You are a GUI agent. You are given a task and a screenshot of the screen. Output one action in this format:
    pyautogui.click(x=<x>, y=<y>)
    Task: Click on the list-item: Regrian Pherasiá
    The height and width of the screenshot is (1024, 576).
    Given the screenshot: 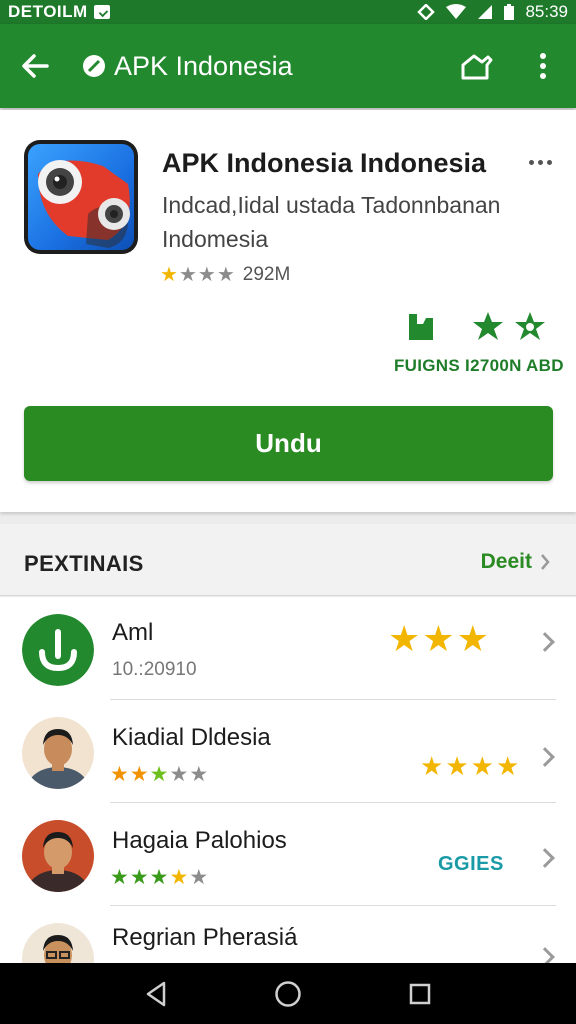 What is the action you would take?
    pyautogui.click(x=288, y=934)
    